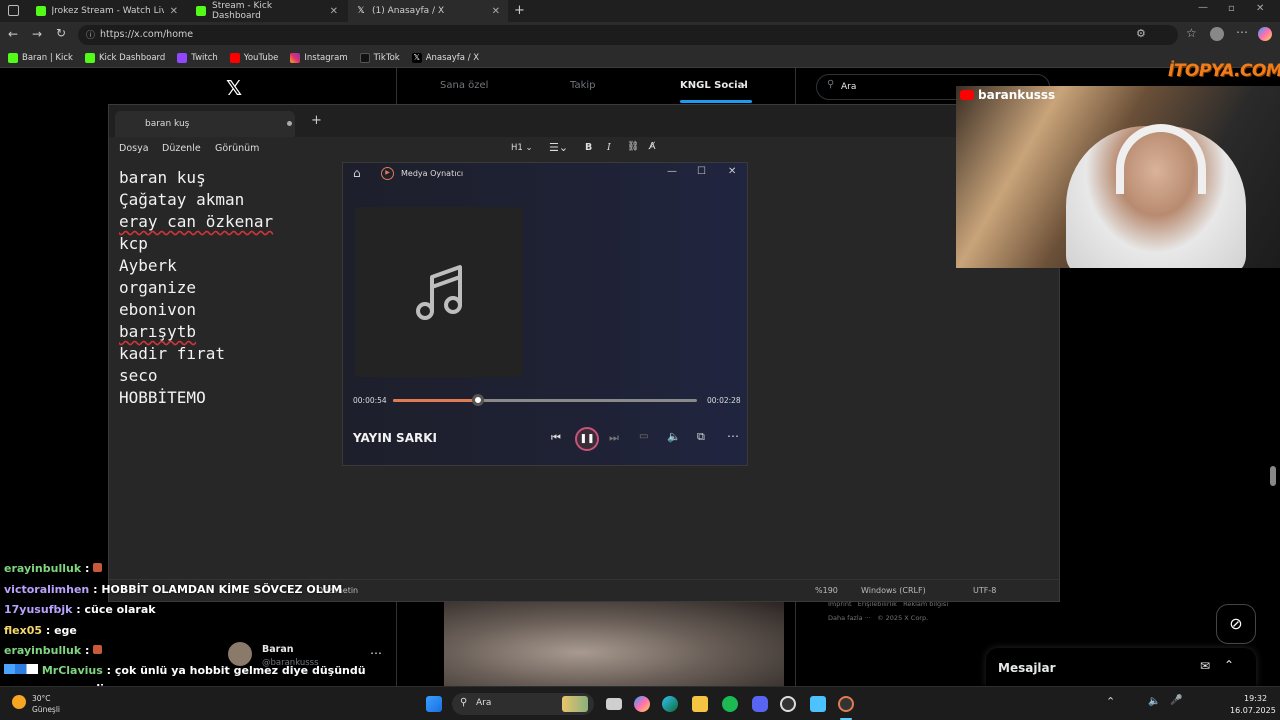 The width and height of the screenshot is (1280, 720). I want to click on menu-file: Dosya, so click(134, 148).